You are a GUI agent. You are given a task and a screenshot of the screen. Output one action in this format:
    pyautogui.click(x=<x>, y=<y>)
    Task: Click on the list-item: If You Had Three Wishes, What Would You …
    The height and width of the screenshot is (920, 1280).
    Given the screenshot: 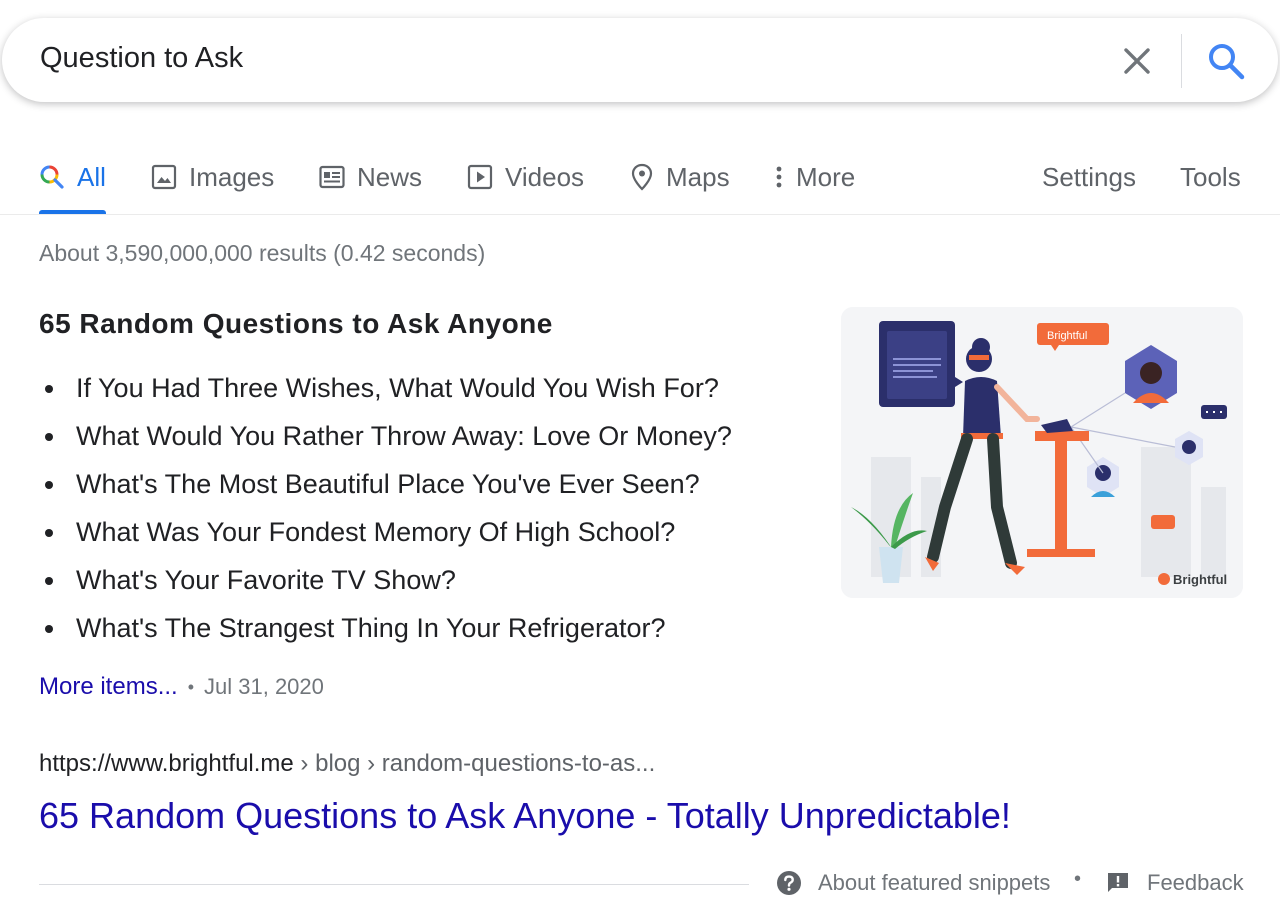 What is the action you would take?
    pyautogui.click(x=385, y=388)
    